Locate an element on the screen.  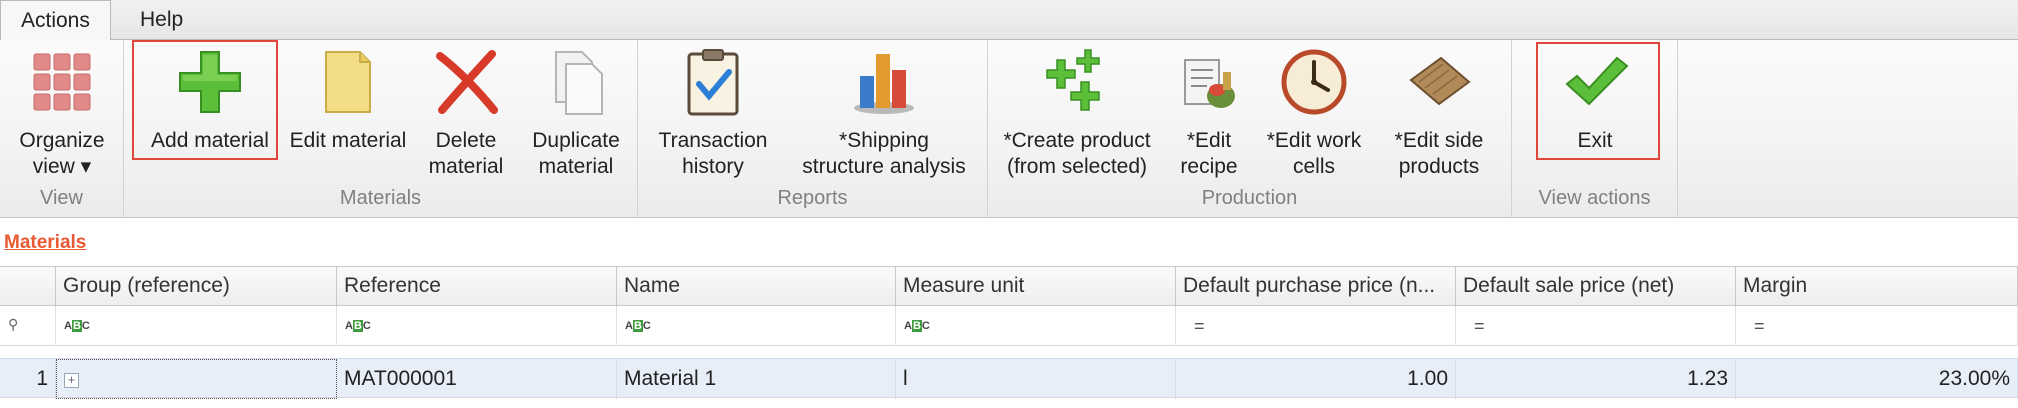
materials-title: Materials is located at coordinates (45, 243).